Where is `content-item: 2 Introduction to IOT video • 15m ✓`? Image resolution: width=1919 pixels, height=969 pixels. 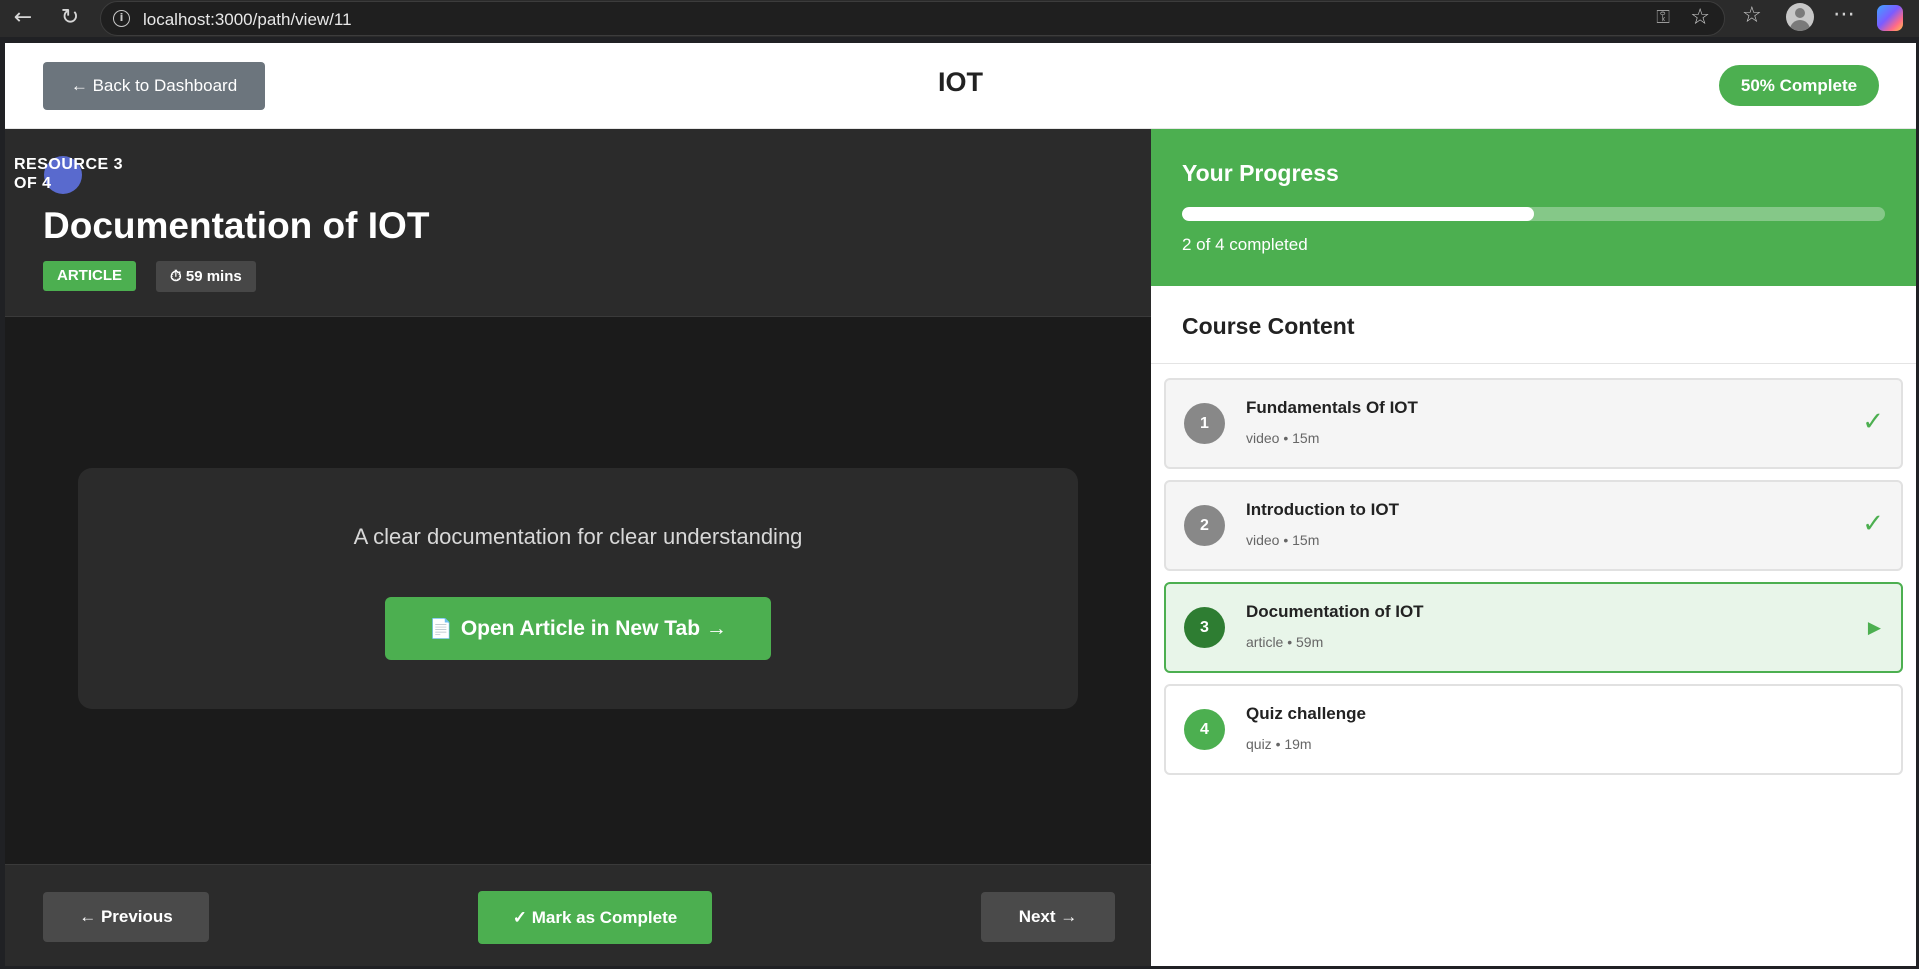
content-item: 2 Introduction to IOT video • 15m ✓ is located at coordinates (1533, 525).